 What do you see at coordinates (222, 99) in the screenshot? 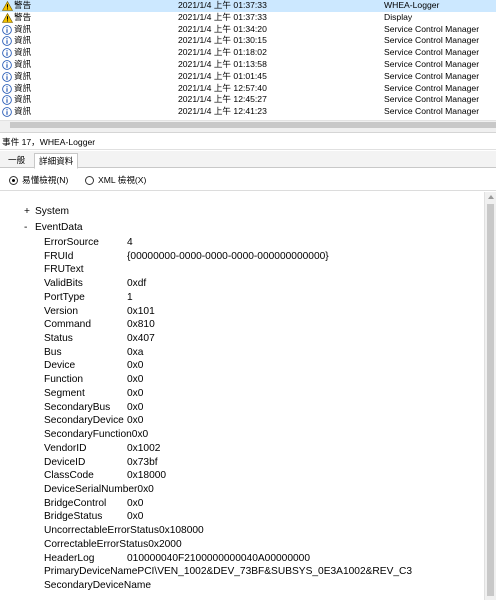
I see `event-datetime: 2021/1/4 上午 12:45:27` at bounding box center [222, 99].